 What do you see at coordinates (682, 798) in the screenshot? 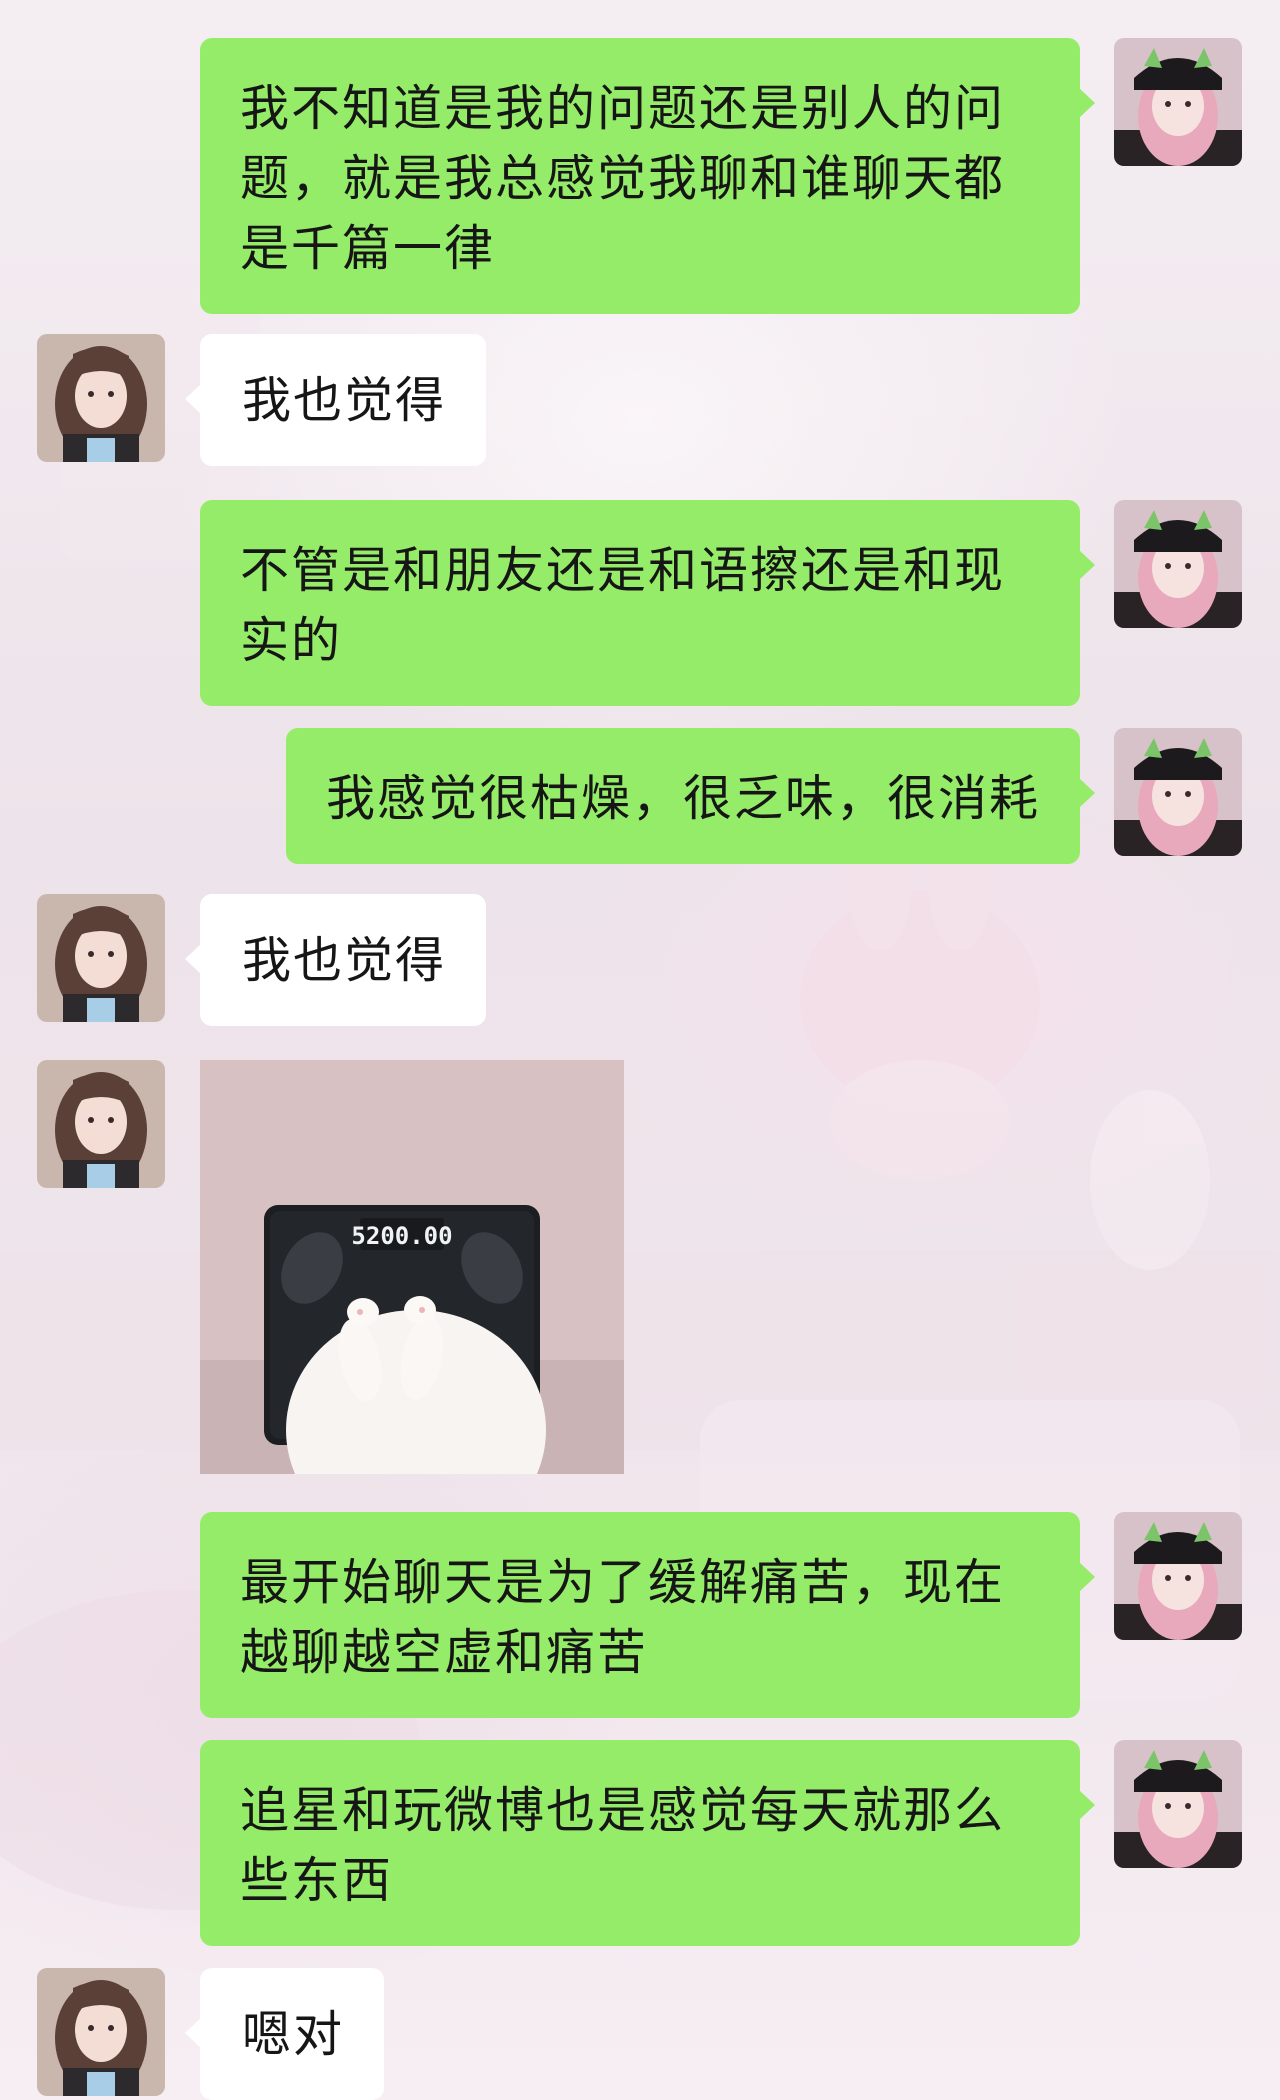
I see `message-text: 我感觉很枯燥，很乏味，很消耗` at bounding box center [682, 798].